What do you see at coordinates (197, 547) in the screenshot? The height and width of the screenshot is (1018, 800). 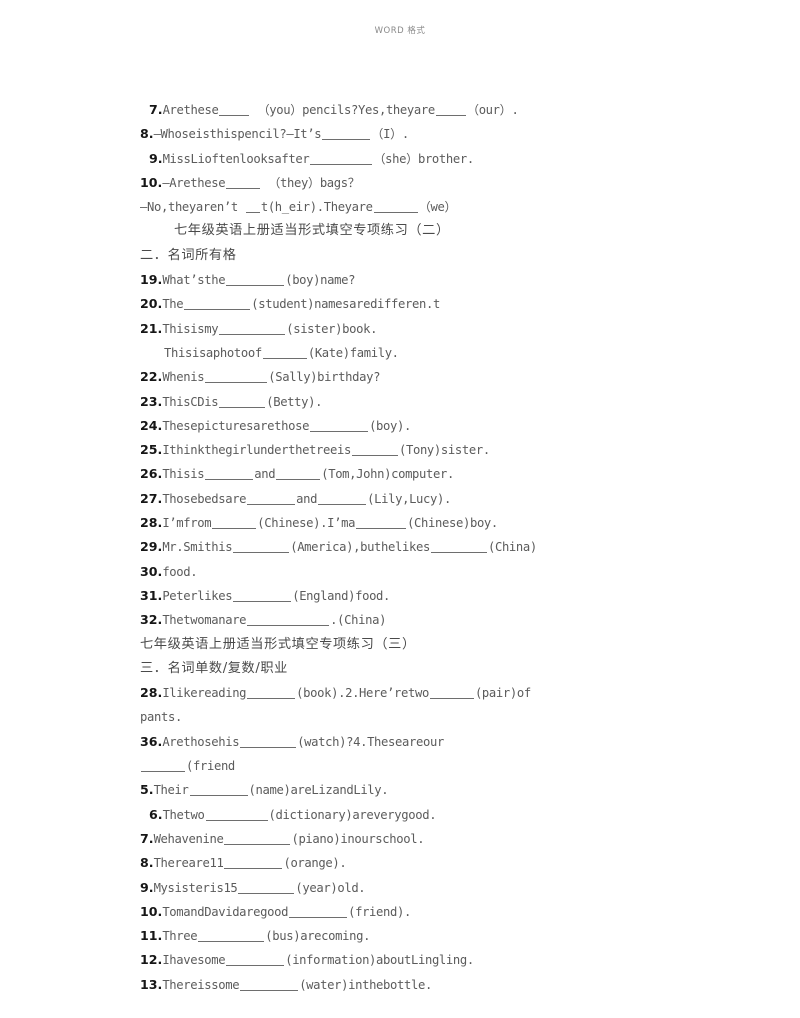 I see `line-text: Mr.Smithis` at bounding box center [197, 547].